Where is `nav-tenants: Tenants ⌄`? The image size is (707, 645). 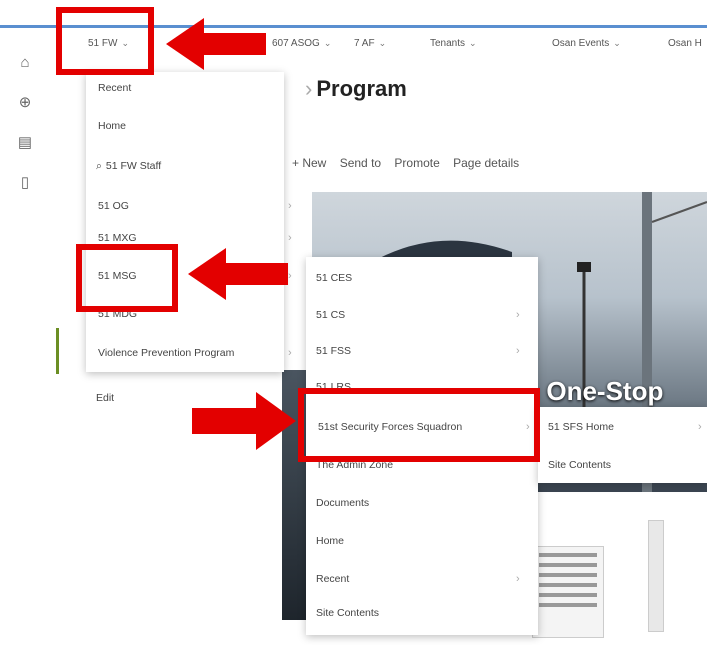 nav-tenants: Tenants ⌄ is located at coordinates (453, 43).